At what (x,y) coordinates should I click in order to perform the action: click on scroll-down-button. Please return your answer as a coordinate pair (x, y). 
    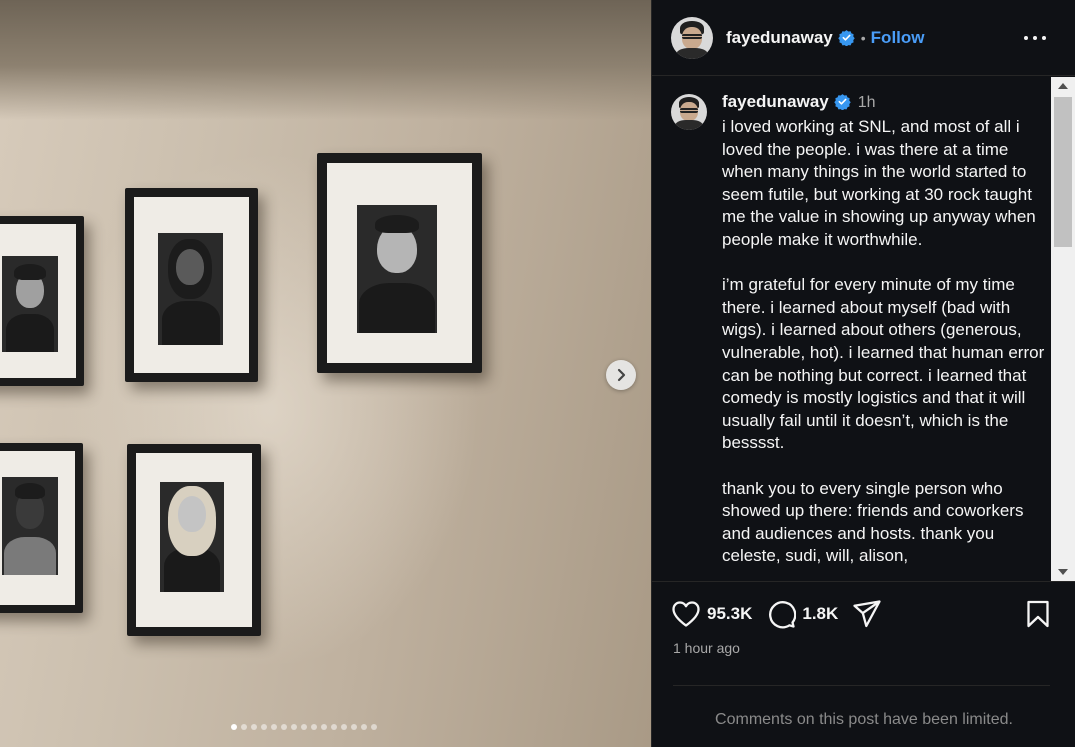
    Looking at the image, I should click on (1063, 572).